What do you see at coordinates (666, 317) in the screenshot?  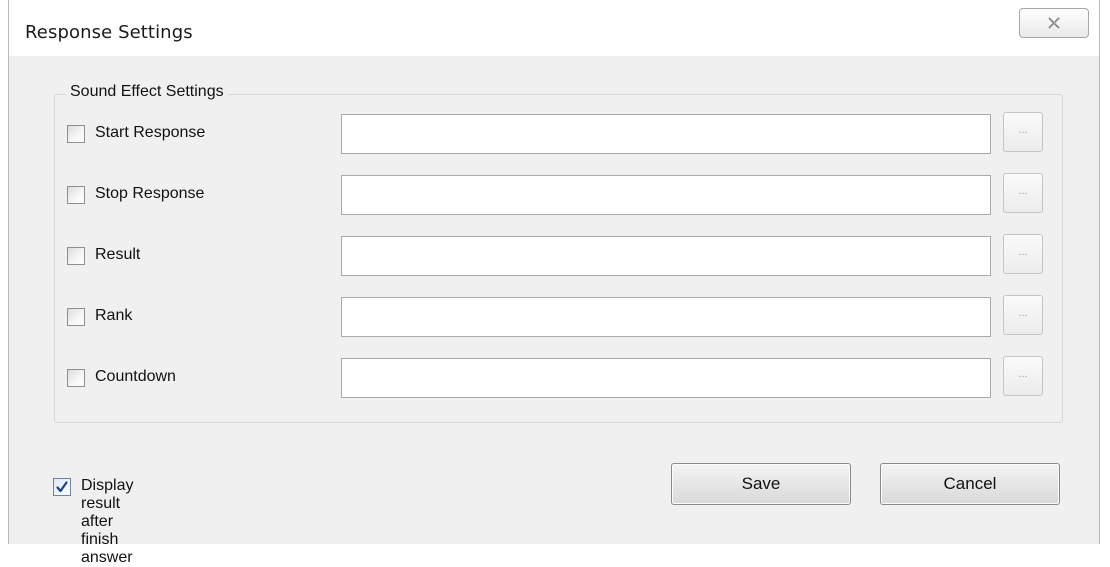 I see `rank-path-input` at bounding box center [666, 317].